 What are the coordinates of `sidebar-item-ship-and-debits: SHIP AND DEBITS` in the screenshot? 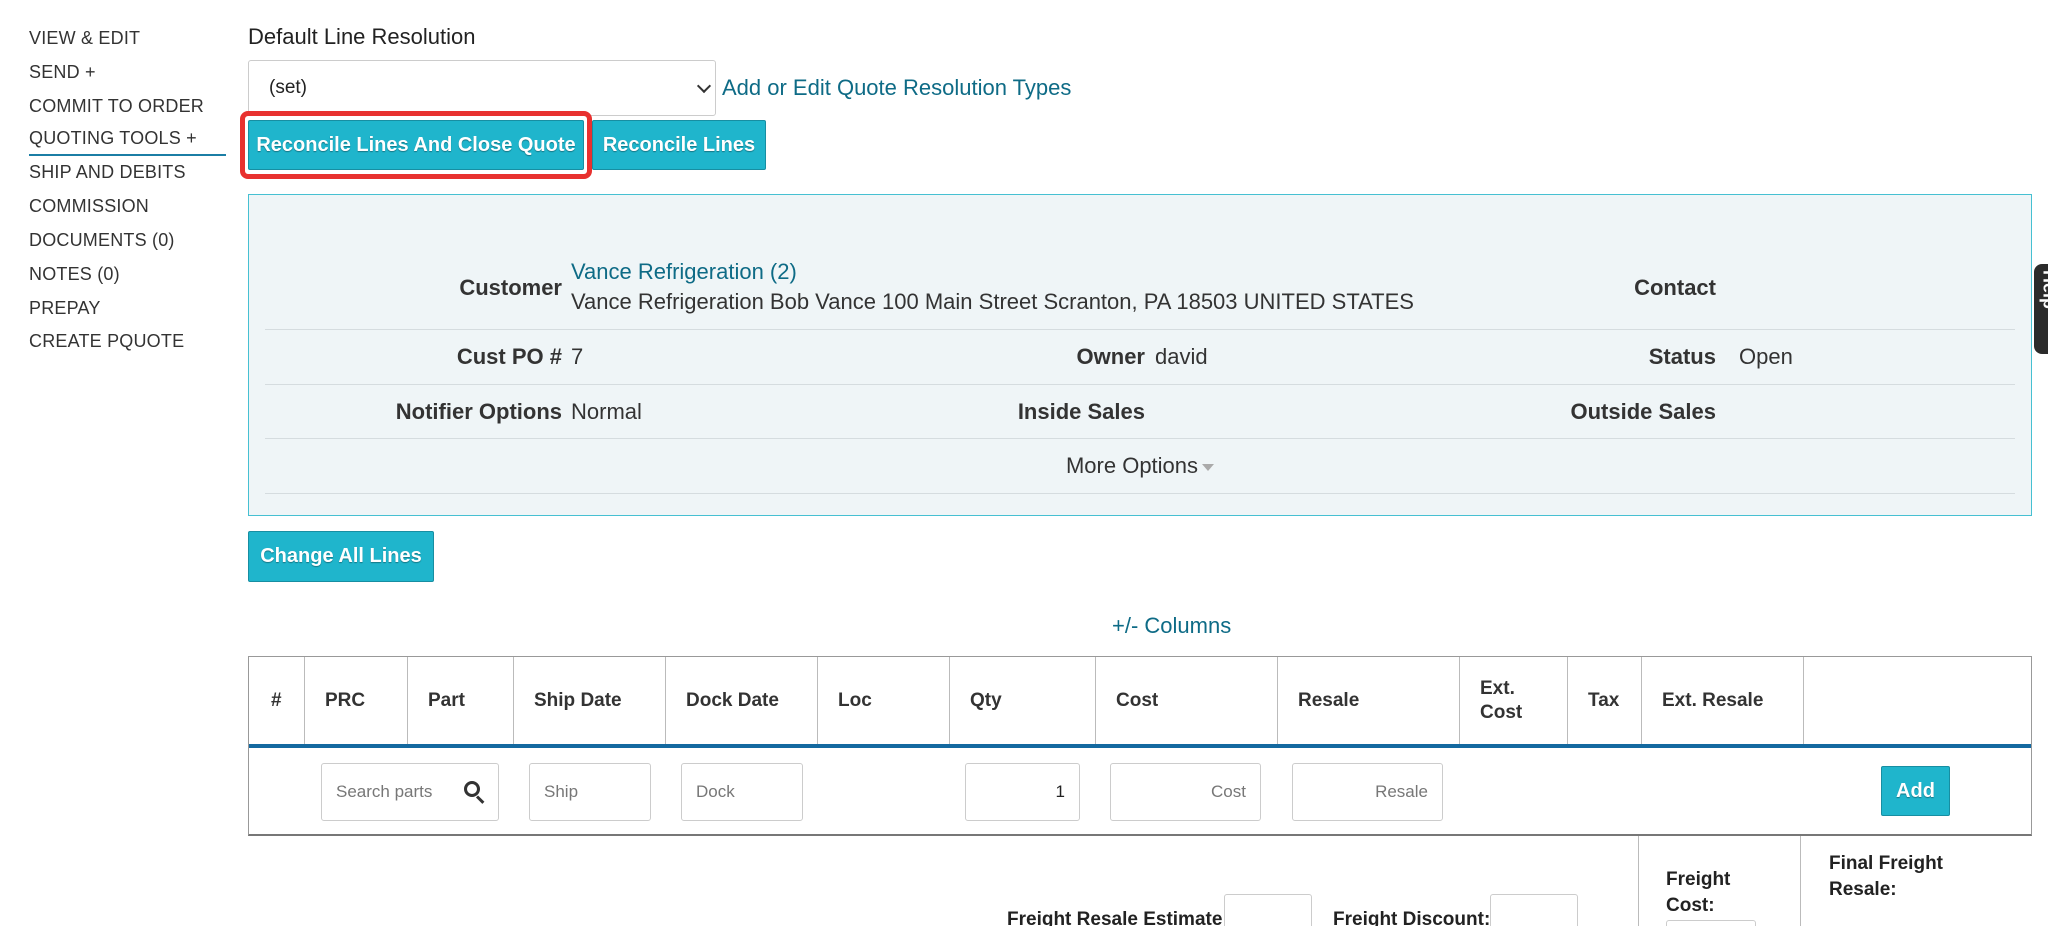 It's located at (129, 173).